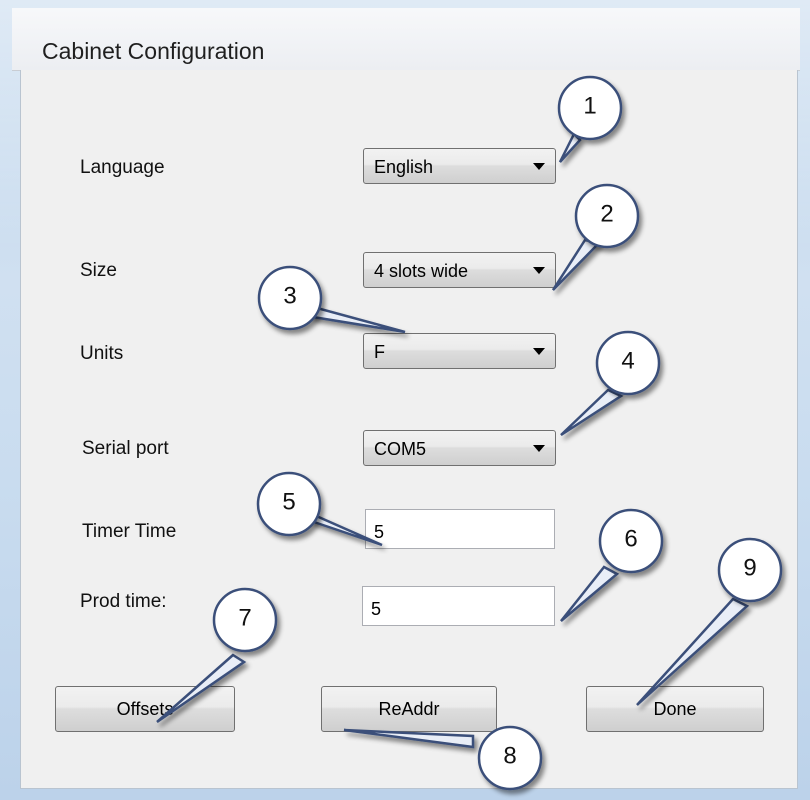  What do you see at coordinates (509, 756) in the screenshot?
I see `callout-number-8: 8` at bounding box center [509, 756].